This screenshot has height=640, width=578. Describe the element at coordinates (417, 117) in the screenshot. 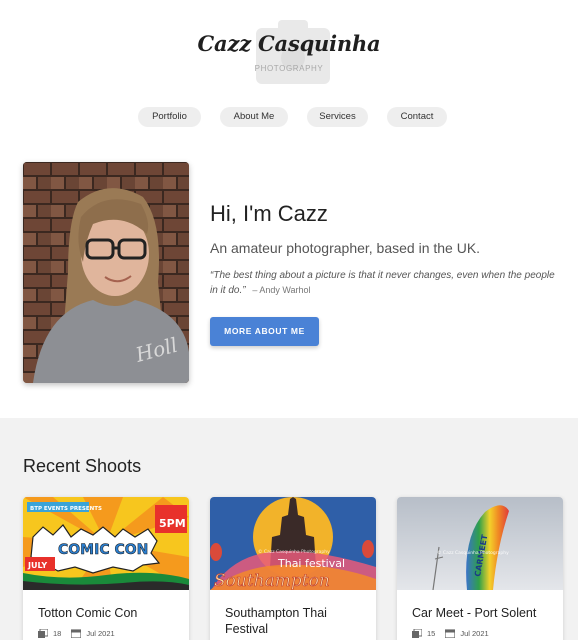

I see `nav-item-contact: Contact` at that location.